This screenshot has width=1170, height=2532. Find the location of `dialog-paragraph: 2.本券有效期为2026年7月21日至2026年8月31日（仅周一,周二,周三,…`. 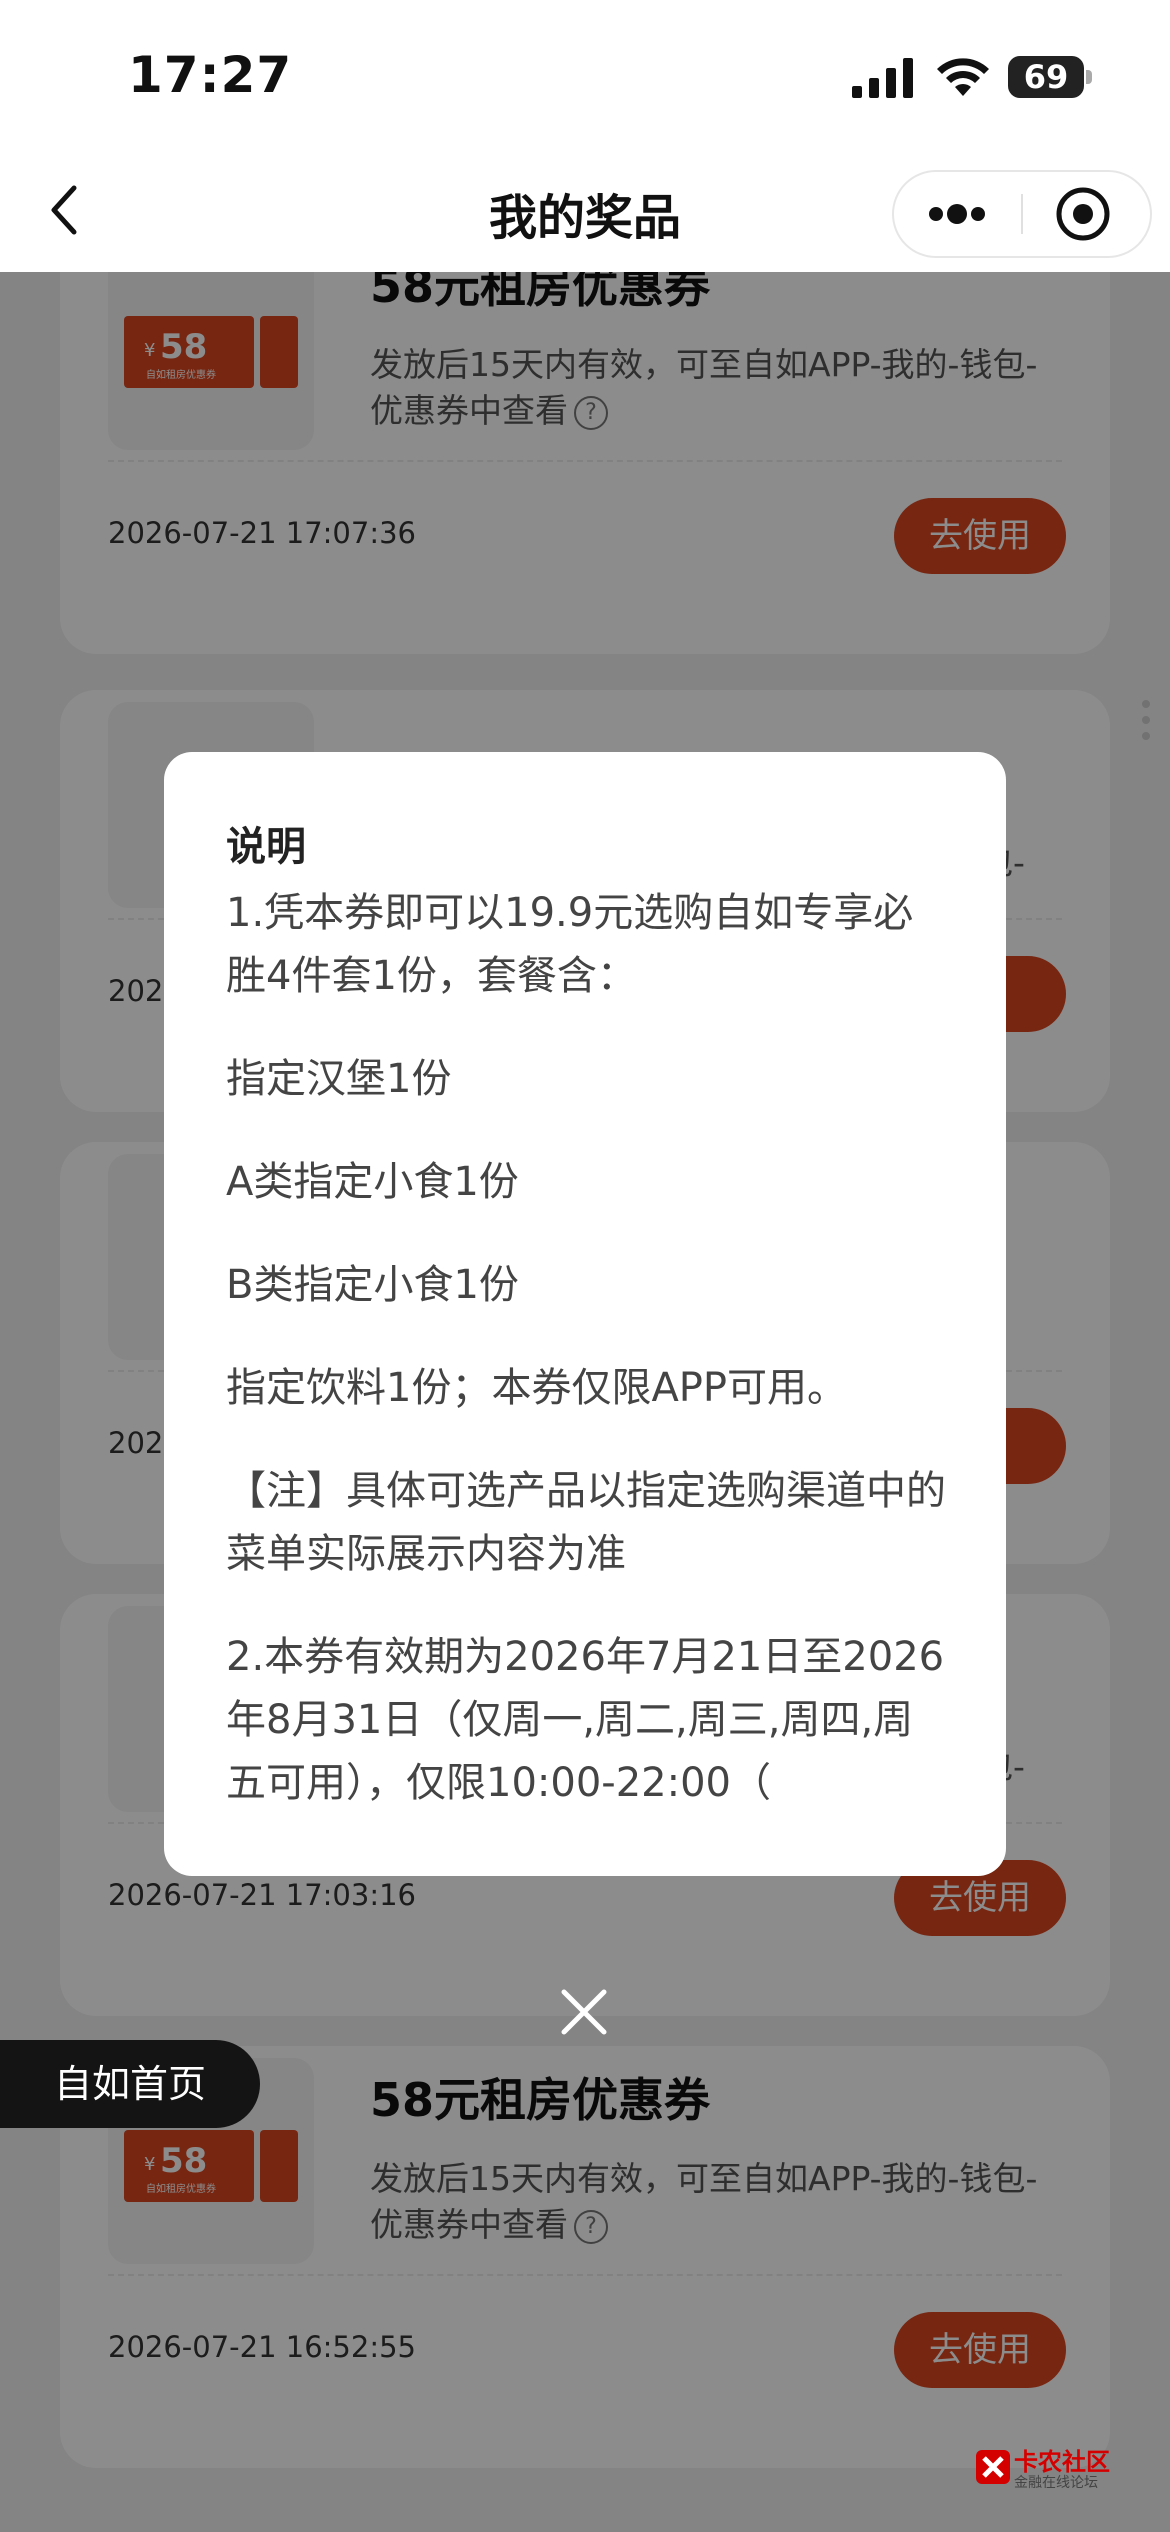

dialog-paragraph: 2.本券有效期为2026年7月21日至2026年8月31日（仅周一,周二,周三,… is located at coordinates (585, 1720).